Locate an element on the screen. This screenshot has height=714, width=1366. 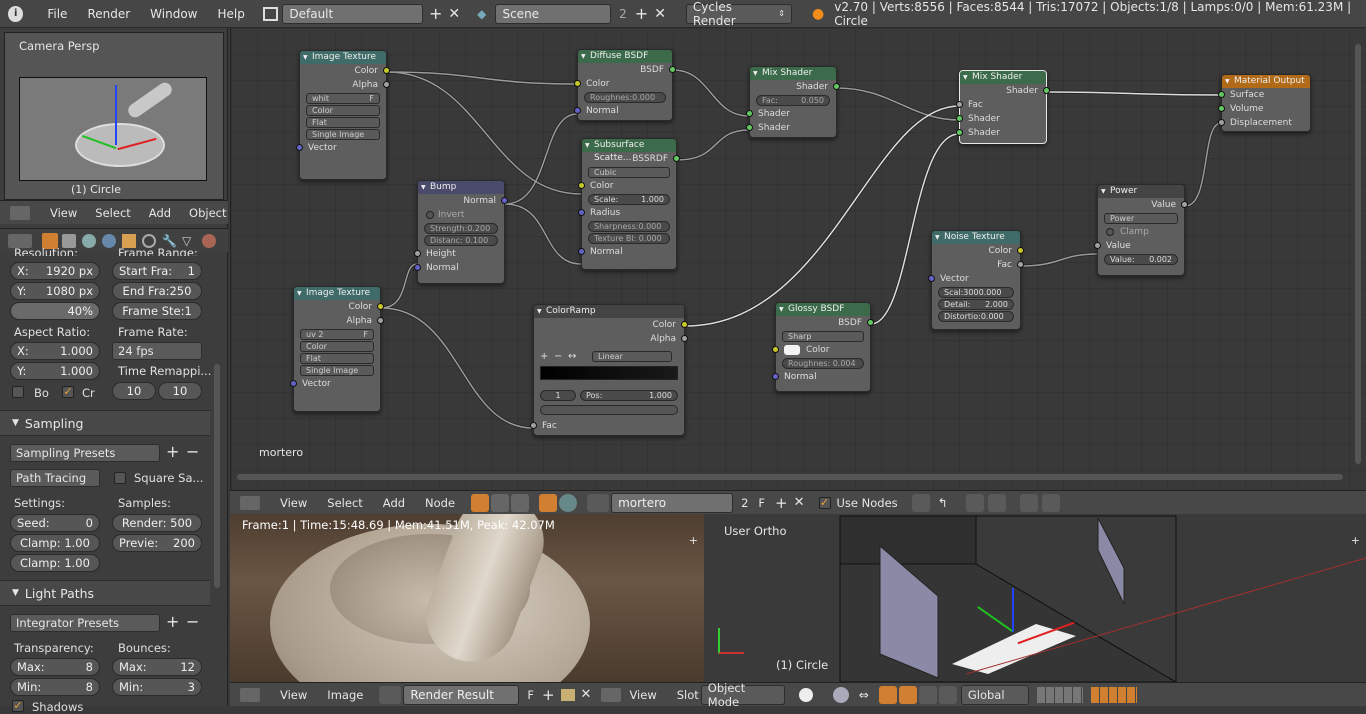
left-menu-add: Add is located at coordinates (160, 213).